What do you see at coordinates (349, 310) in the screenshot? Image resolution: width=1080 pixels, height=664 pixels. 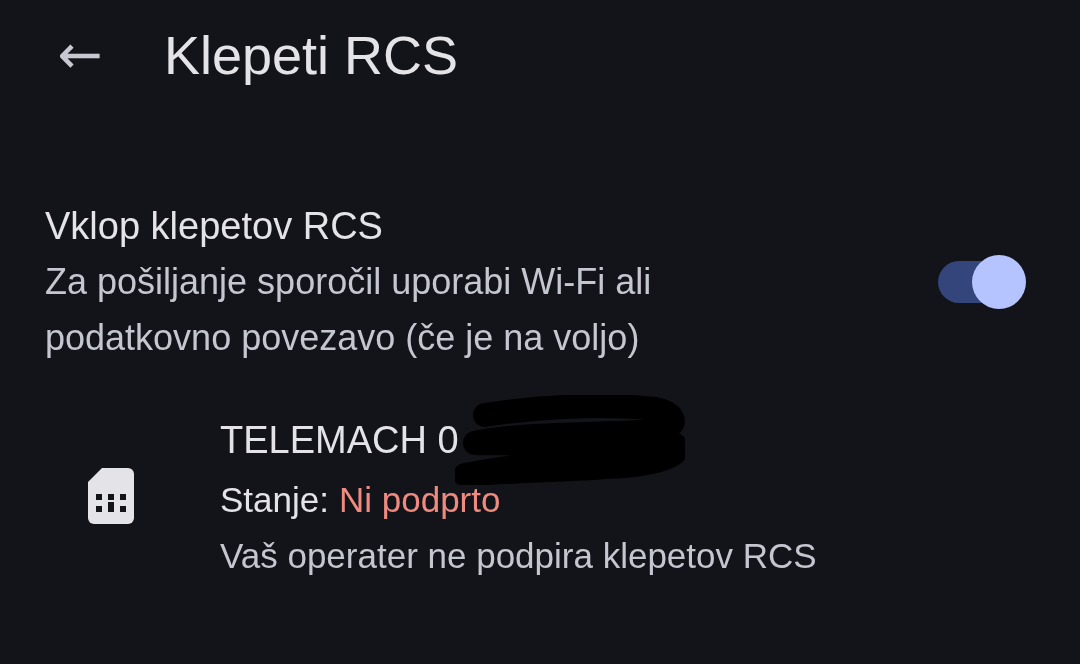 I see `setting-description: Za pošiljanje sporočil uporabi Wi-Fi ali podatkovno povezavo (če je na voljo)` at bounding box center [349, 310].